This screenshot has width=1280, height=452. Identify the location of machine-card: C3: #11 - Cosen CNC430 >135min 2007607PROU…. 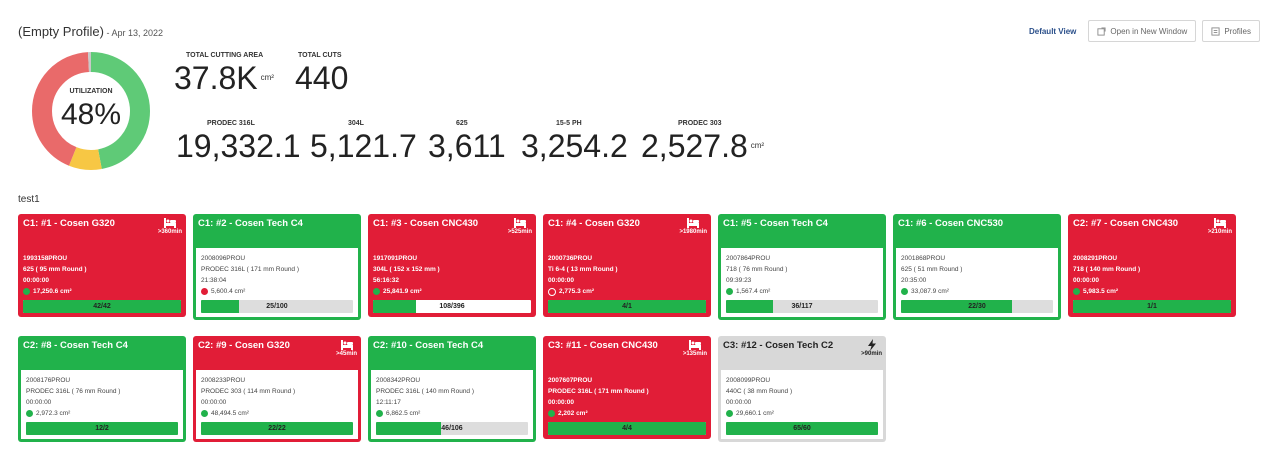
(627, 387).